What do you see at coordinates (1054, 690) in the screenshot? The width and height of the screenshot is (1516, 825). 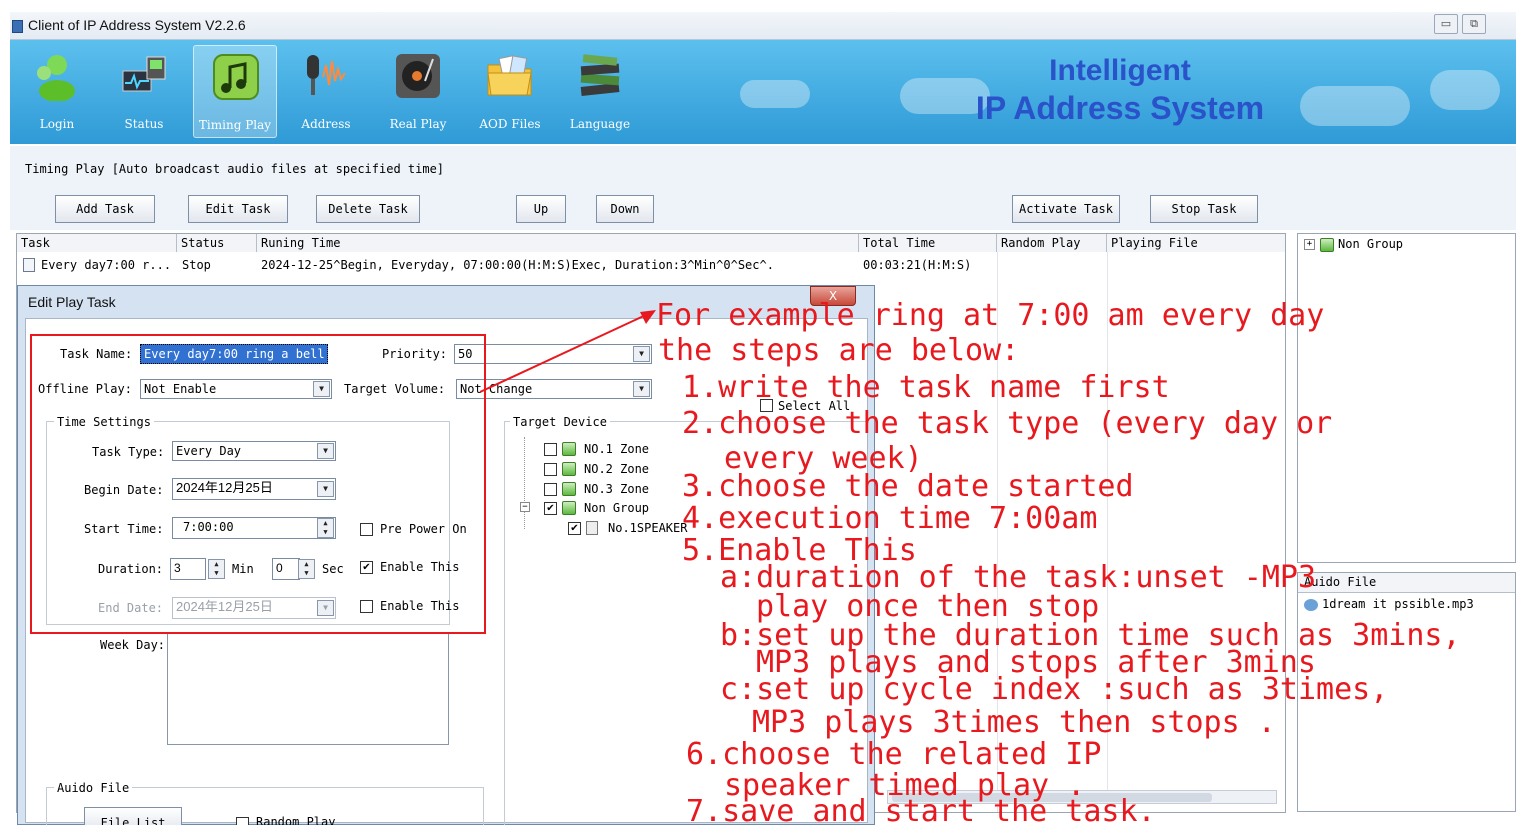 I see `annotation-line: c:set up cycle index :such as 3times,` at bounding box center [1054, 690].